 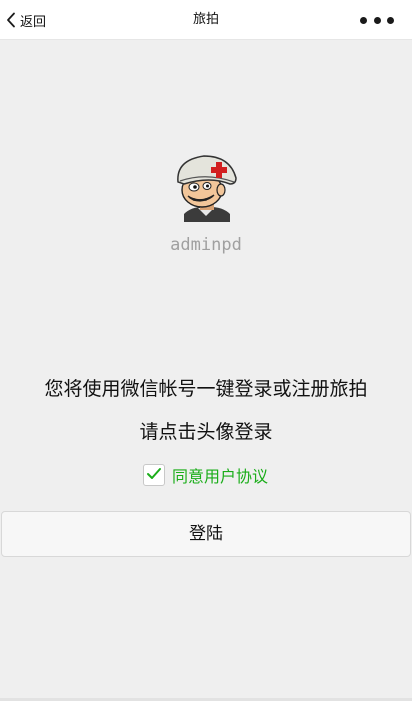 What do you see at coordinates (220, 475) in the screenshot?
I see `user-agreement-link: 同意用户协议` at bounding box center [220, 475].